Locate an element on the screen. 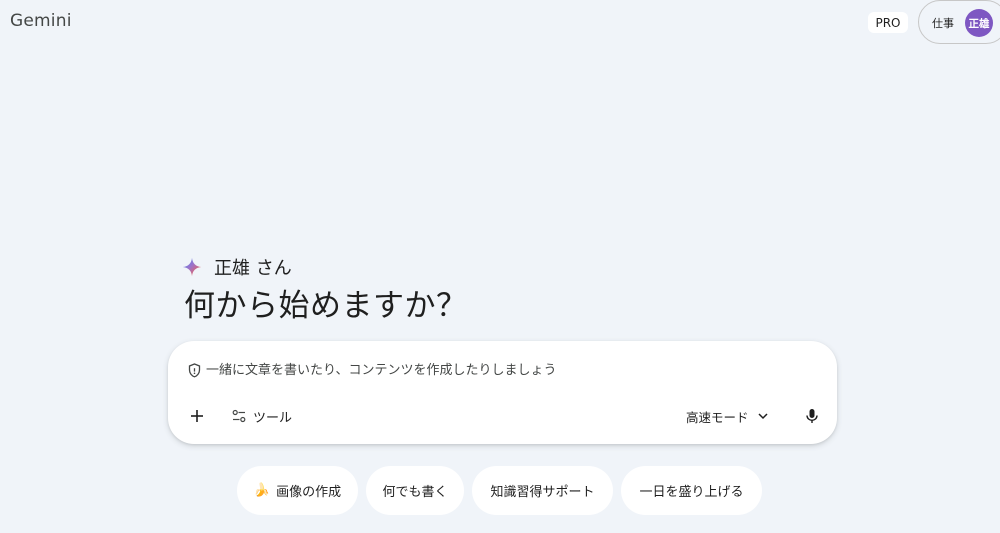 The width and height of the screenshot is (1000, 533). tools-icon is located at coordinates (239, 416).